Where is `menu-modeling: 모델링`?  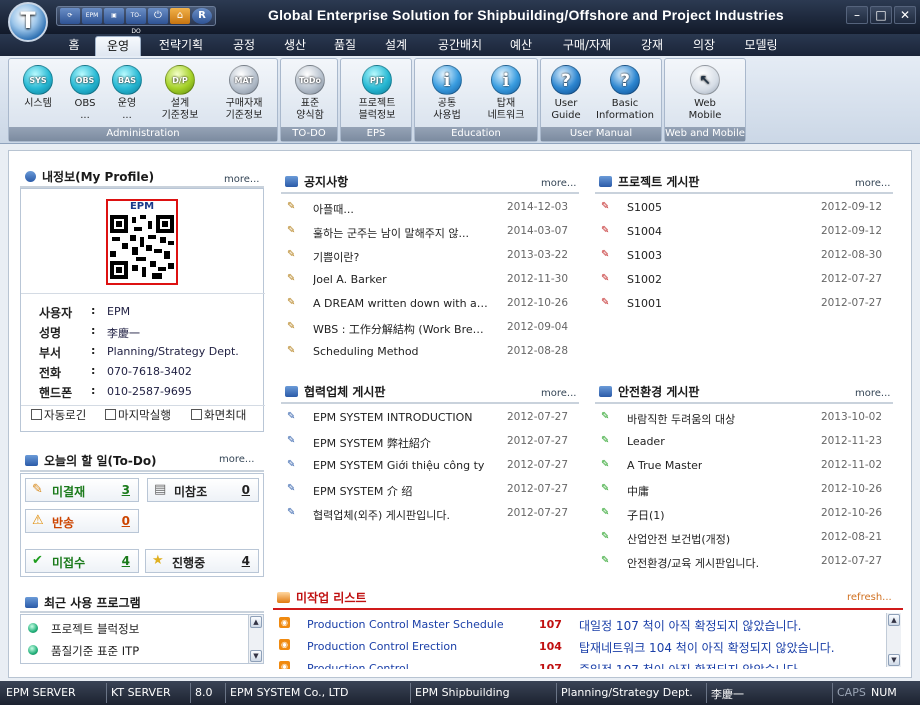 menu-modeling: 모델링 is located at coordinates (761, 46).